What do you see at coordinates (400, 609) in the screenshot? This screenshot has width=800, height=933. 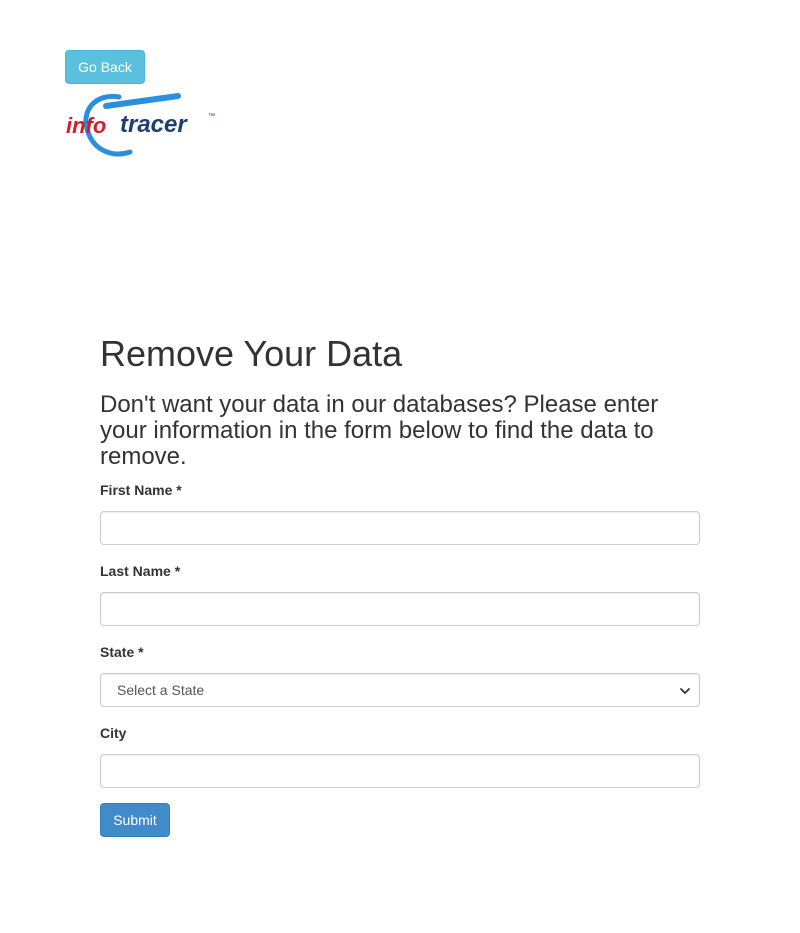 I see `last-name-input` at bounding box center [400, 609].